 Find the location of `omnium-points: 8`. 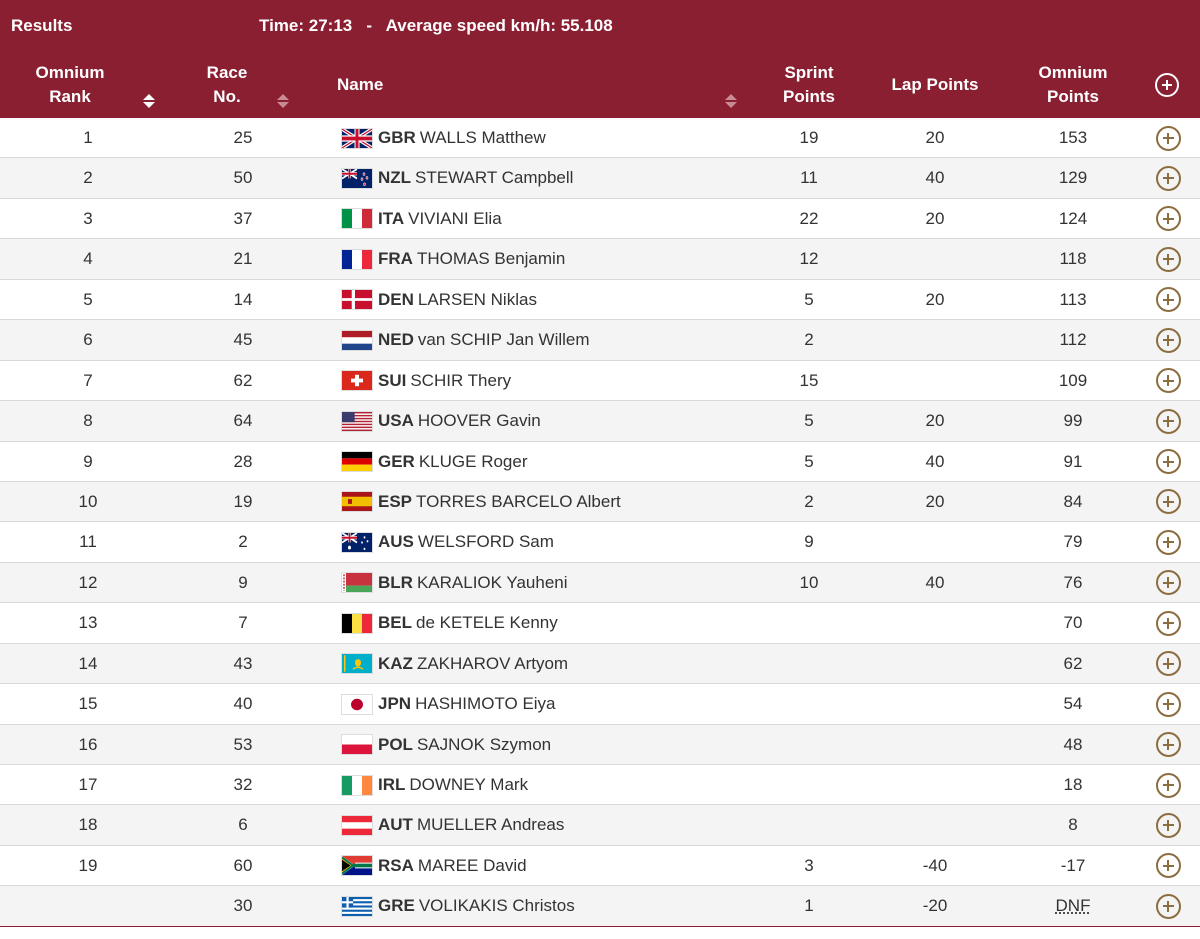

omnium-points: 8 is located at coordinates (1073, 825).